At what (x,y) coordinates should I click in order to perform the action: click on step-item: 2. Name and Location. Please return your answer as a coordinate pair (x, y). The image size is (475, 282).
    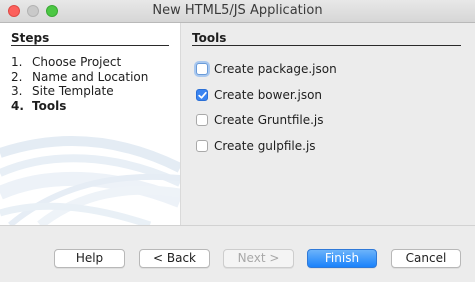
    Looking at the image, I should click on (80, 76).